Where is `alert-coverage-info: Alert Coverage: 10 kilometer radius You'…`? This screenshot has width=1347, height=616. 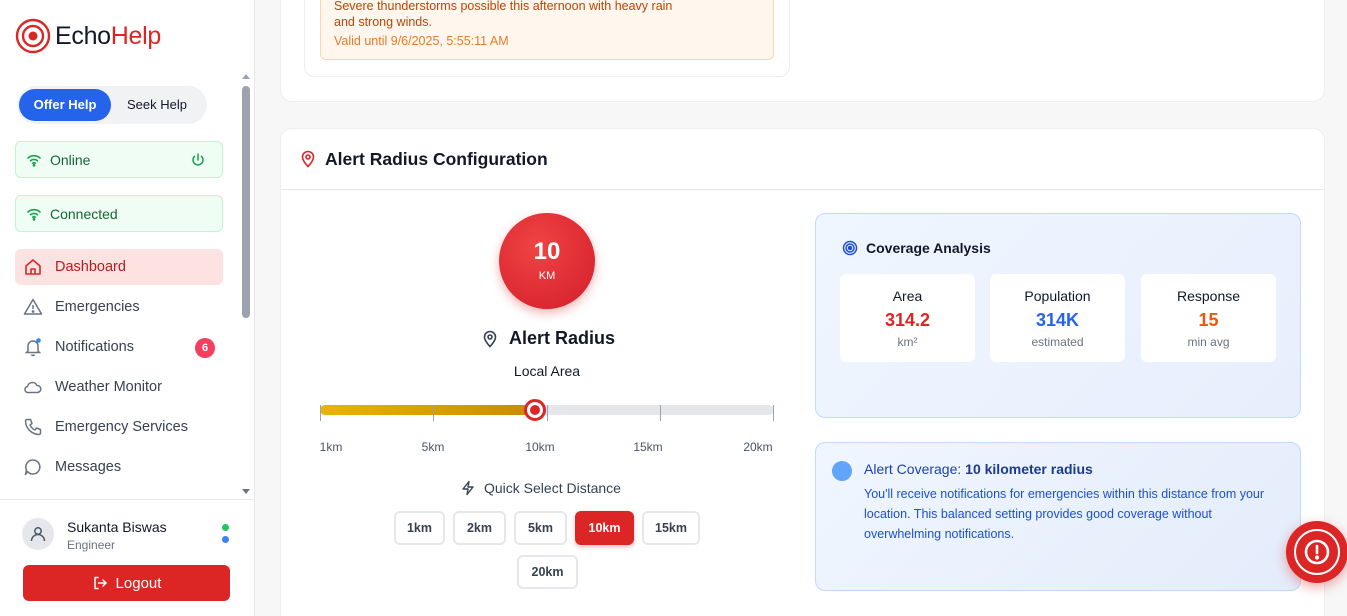 alert-coverage-info: Alert Coverage: 10 kilometer radius You'… is located at coordinates (1058, 516).